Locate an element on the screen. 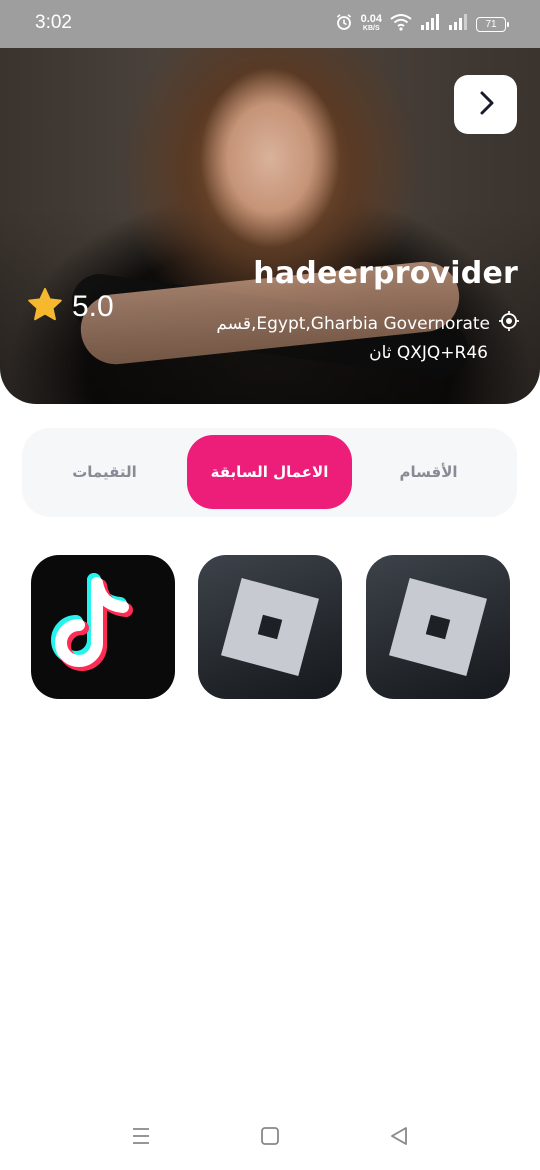 This screenshot has height=1170, width=540. status-icons: 0.04 KB/S 71 is located at coordinates (422, 24).